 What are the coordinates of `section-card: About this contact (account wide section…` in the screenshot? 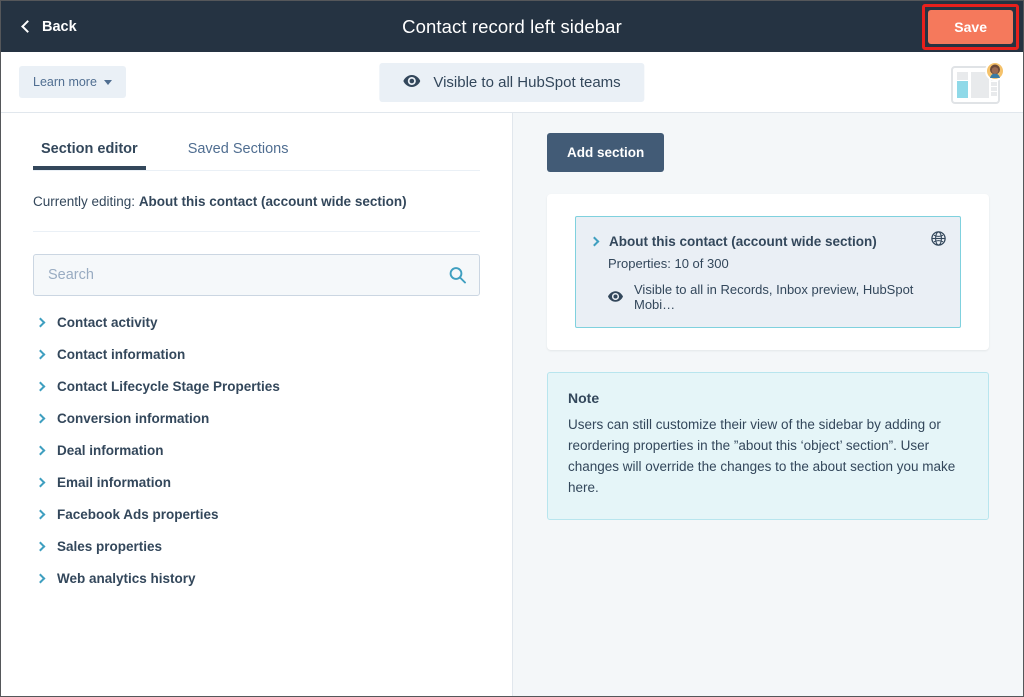 It's located at (768, 272).